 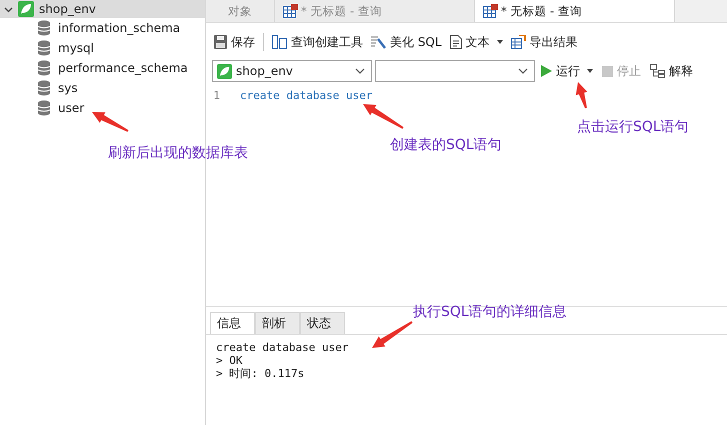 What do you see at coordinates (292, 71) in the screenshot?
I see `database-select: shop_env` at bounding box center [292, 71].